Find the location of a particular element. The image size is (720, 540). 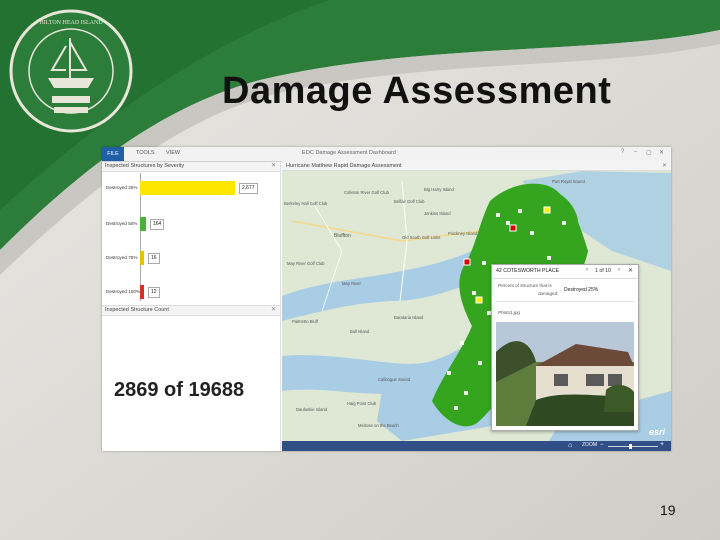

severity-bar-value: 16 is located at coordinates (154, 258).